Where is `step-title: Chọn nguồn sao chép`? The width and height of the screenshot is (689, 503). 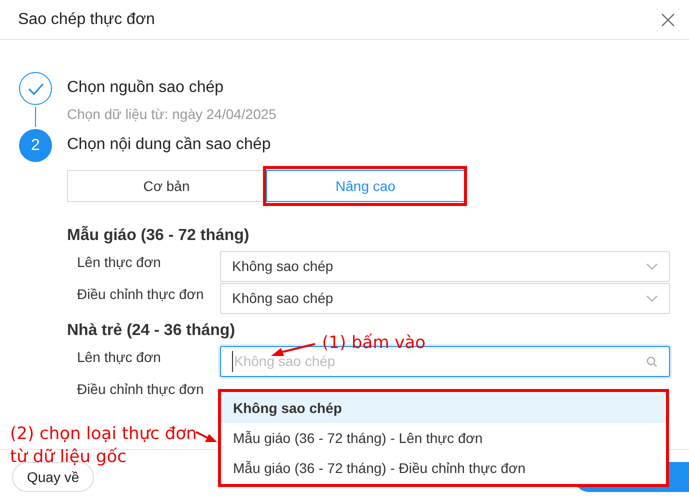 step-title: Chọn nguồn sao chép is located at coordinates (146, 88).